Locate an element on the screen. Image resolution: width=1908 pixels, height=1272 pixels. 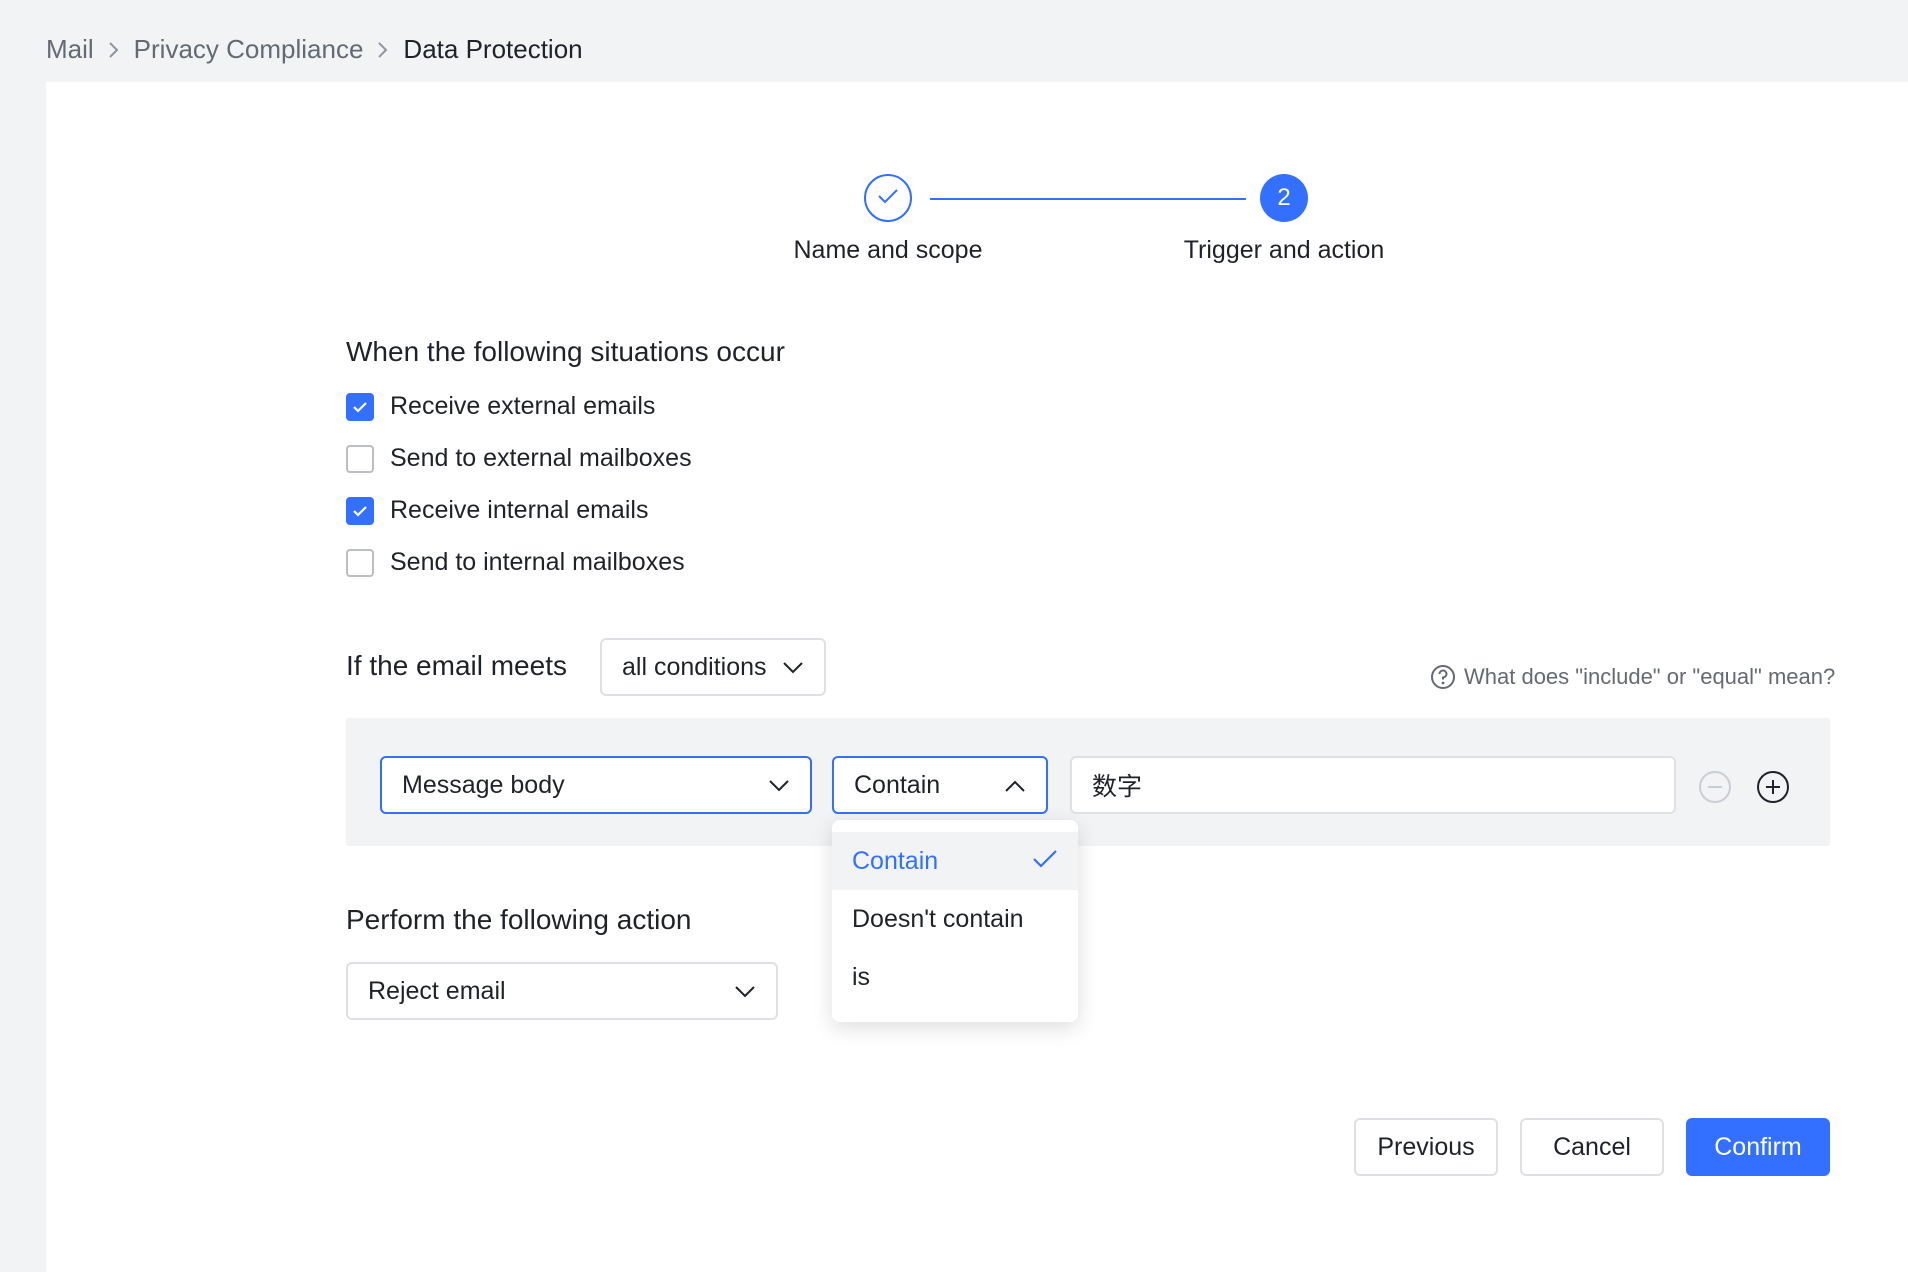
option-send-external: Send to external mailboxes is located at coordinates (519, 458).